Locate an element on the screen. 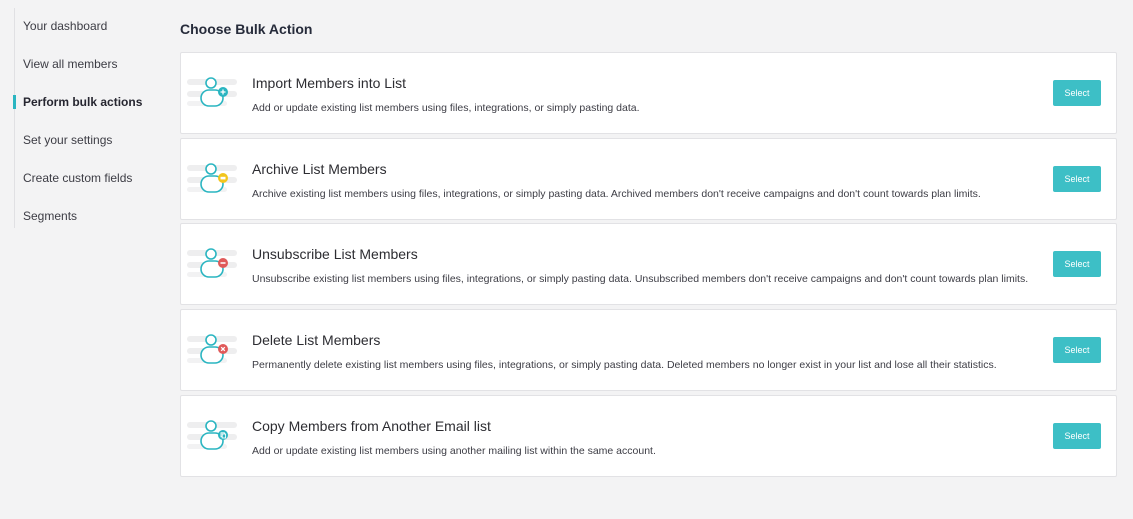  user-minus-icon is located at coordinates (212, 263).